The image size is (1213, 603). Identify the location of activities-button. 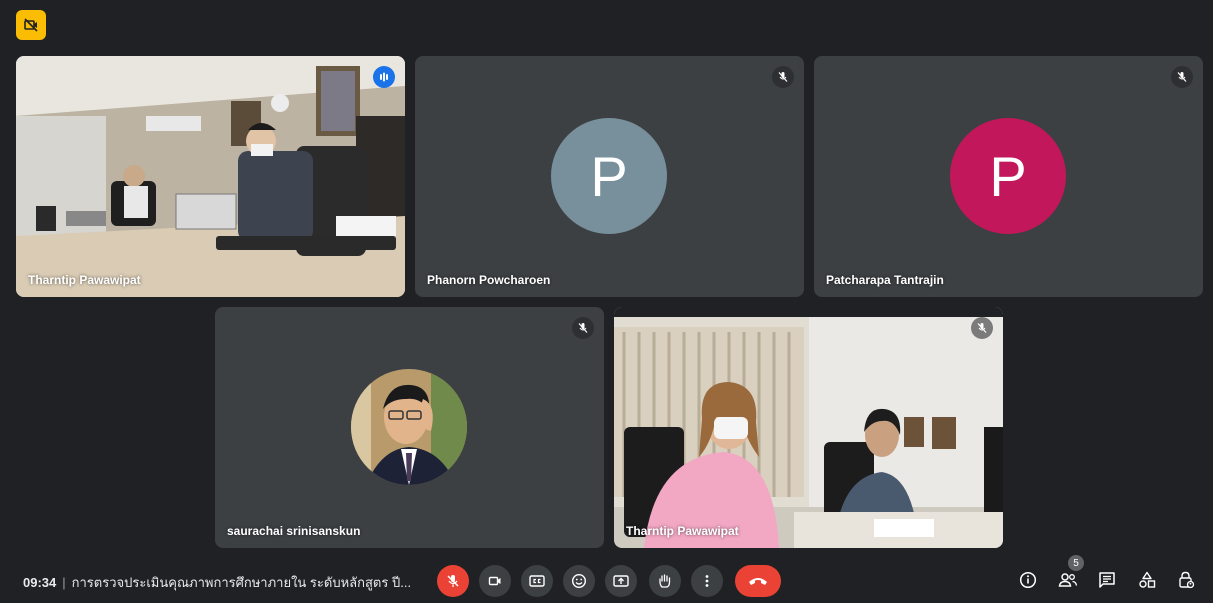
(1147, 580).